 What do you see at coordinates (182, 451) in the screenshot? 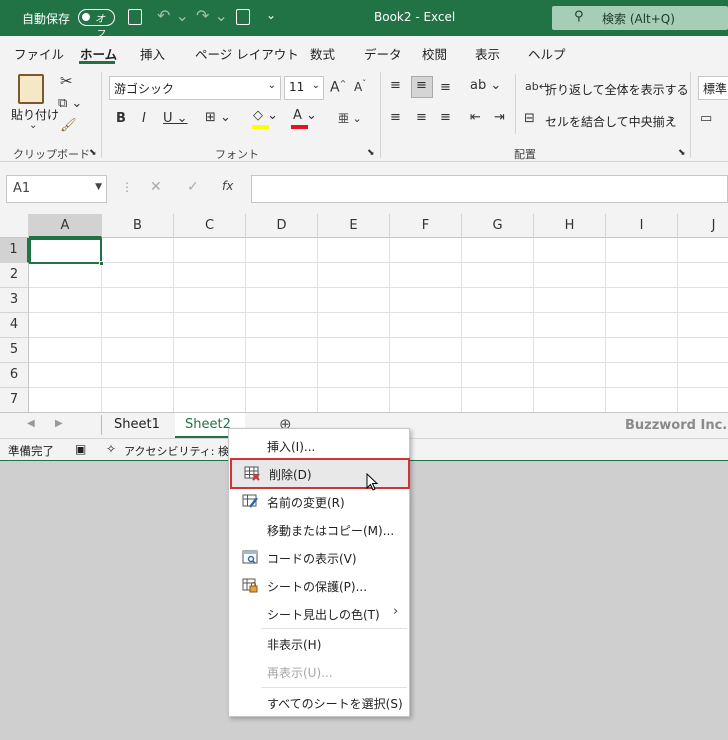
I see `accessibility-status: アクセシビリティ: 検討` at bounding box center [182, 451].